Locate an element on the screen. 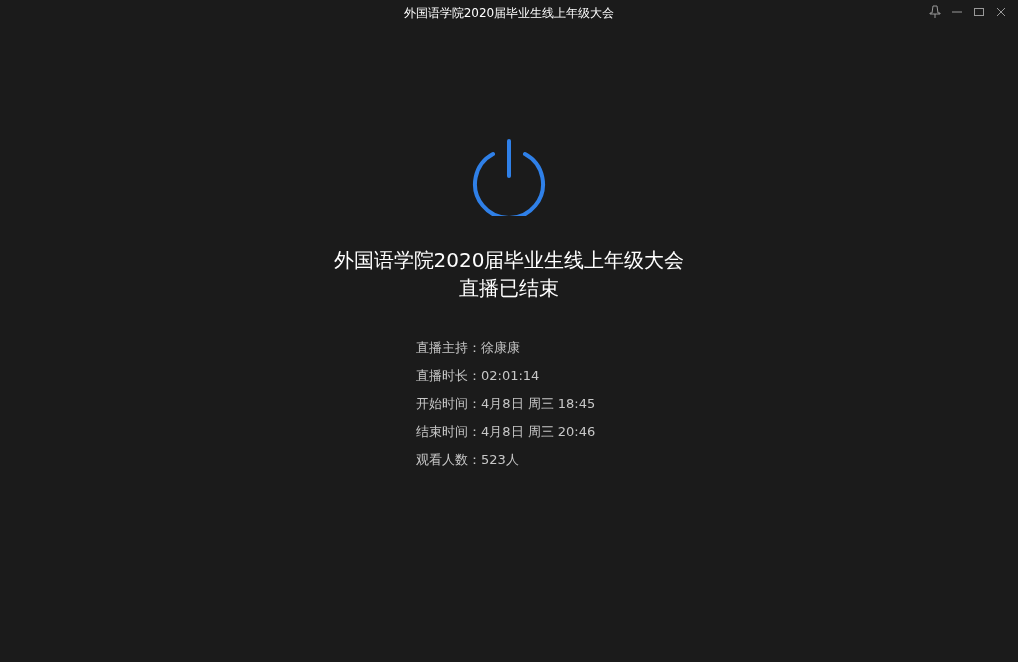 The image size is (1018, 662). event-title: 外国语学院2020届毕业生线上年级大会 is located at coordinates (509, 260).